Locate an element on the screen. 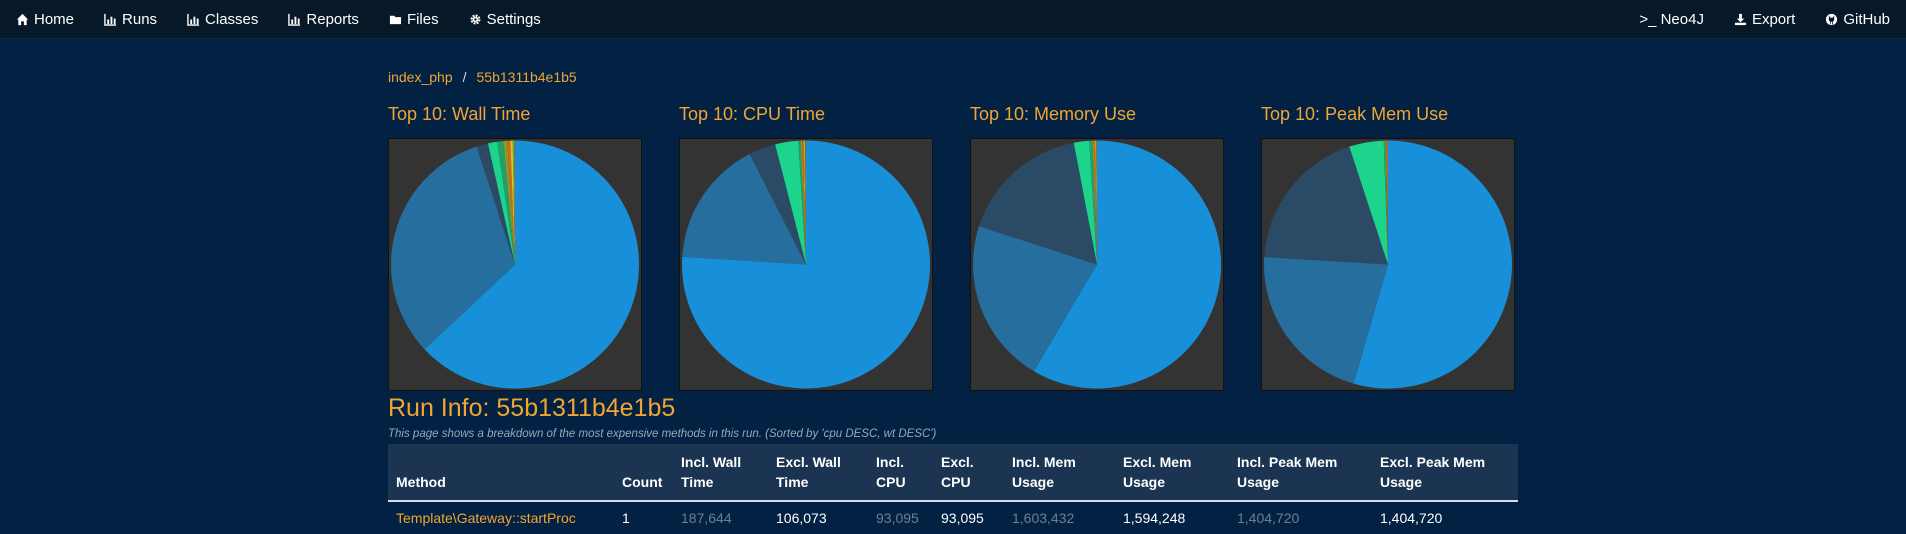  col-excl-wall-time: Excl. Wall Time is located at coordinates (818, 472).